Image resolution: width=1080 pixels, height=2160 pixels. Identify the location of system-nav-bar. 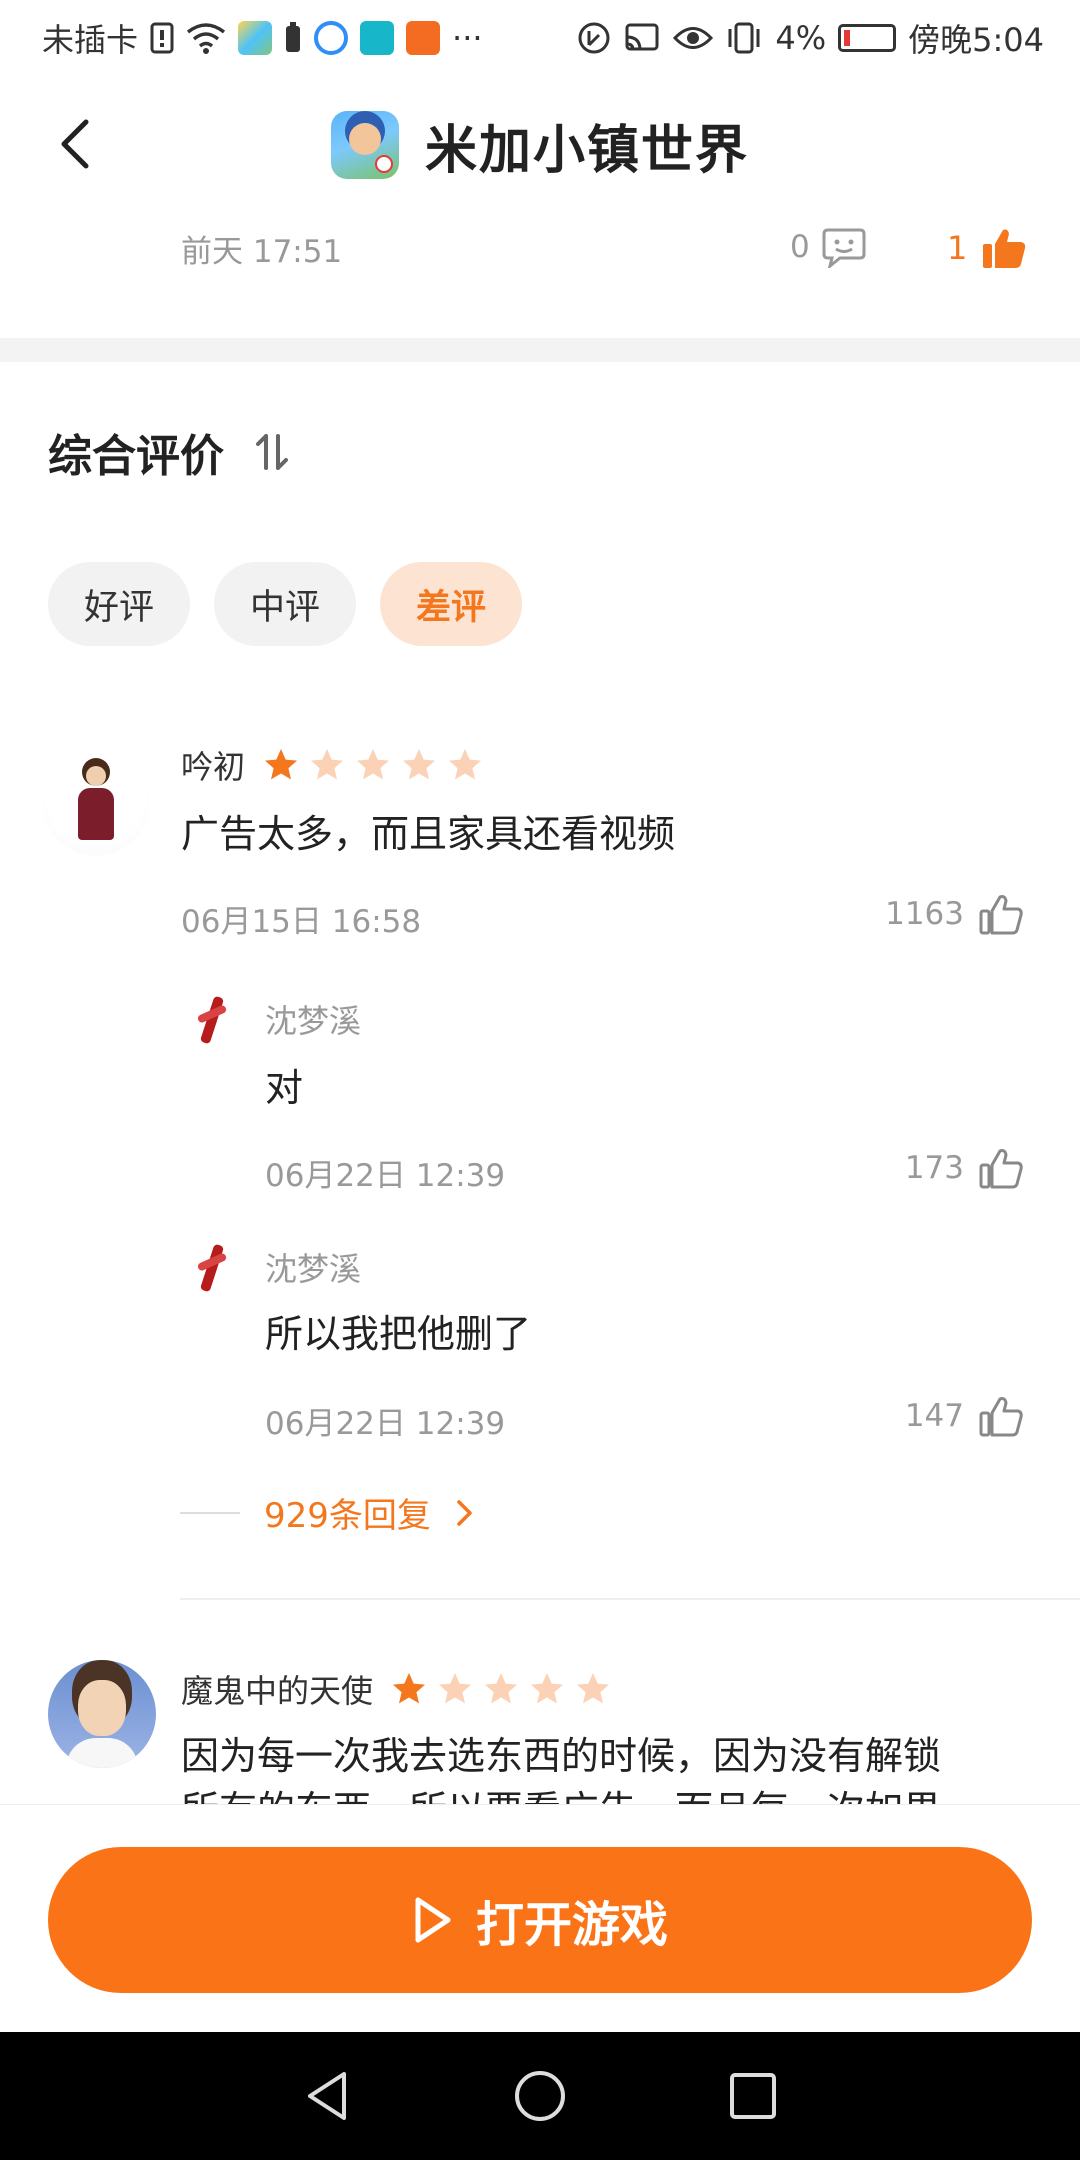
(540, 2096).